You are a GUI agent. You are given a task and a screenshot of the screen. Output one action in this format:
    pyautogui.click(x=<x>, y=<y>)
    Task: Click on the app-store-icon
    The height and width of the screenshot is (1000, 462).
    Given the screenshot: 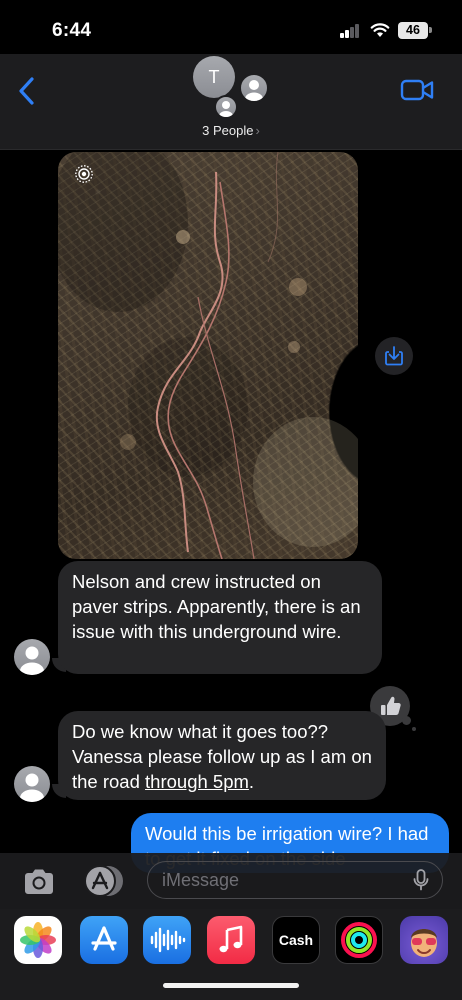 What is the action you would take?
    pyautogui.click(x=104, y=940)
    